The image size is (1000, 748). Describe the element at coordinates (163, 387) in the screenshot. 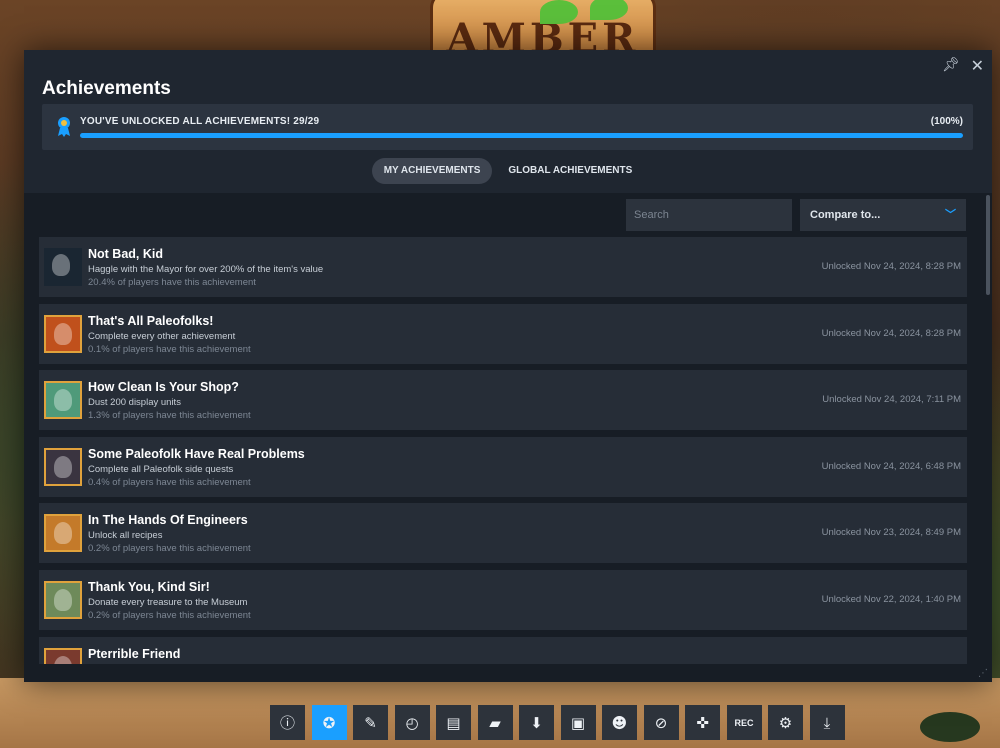

I see `achievement-name: How Clean Is Your Shop?` at that location.